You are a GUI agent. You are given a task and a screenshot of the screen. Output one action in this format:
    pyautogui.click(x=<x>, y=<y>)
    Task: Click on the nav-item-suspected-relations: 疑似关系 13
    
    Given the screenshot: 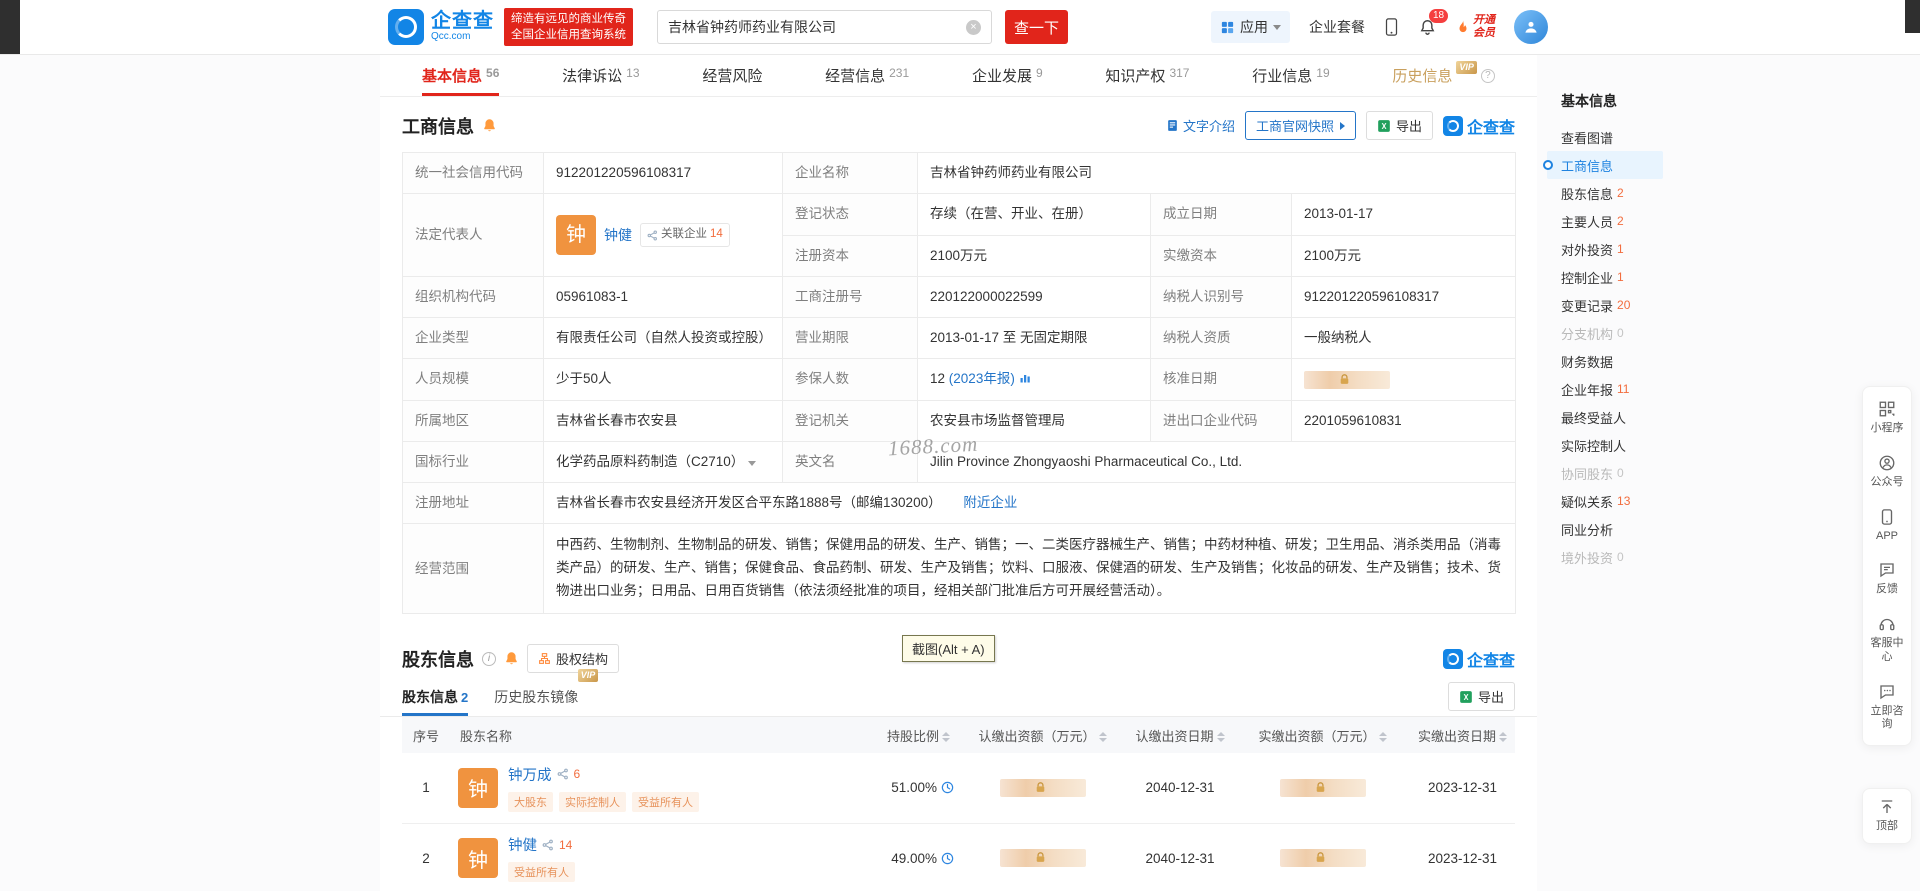 What is the action you would take?
    pyautogui.click(x=1605, y=501)
    